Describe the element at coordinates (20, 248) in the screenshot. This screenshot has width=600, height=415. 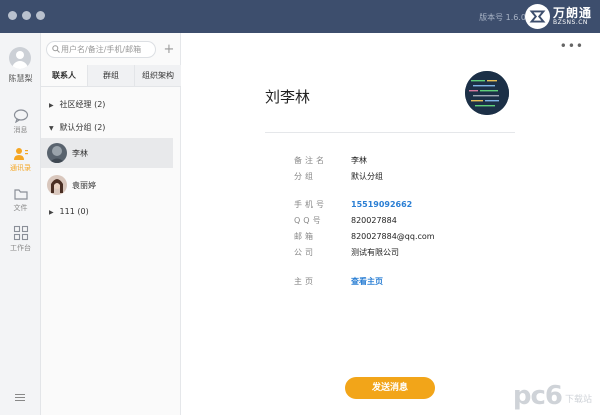
I see `nav-label-workbench: 工作台` at that location.